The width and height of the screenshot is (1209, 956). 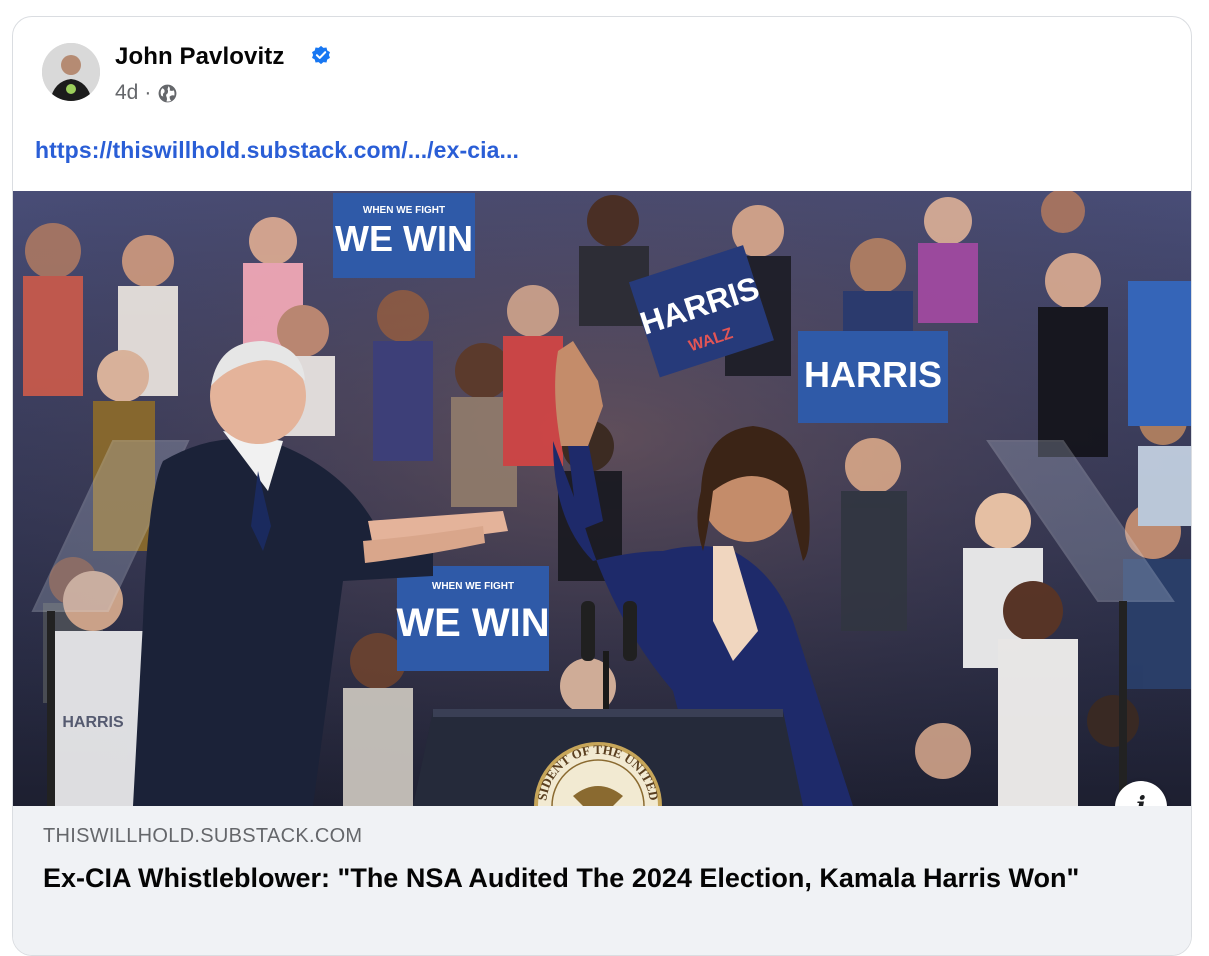 What do you see at coordinates (93, 722) in the screenshot?
I see `shirt-harris: HARRIS` at bounding box center [93, 722].